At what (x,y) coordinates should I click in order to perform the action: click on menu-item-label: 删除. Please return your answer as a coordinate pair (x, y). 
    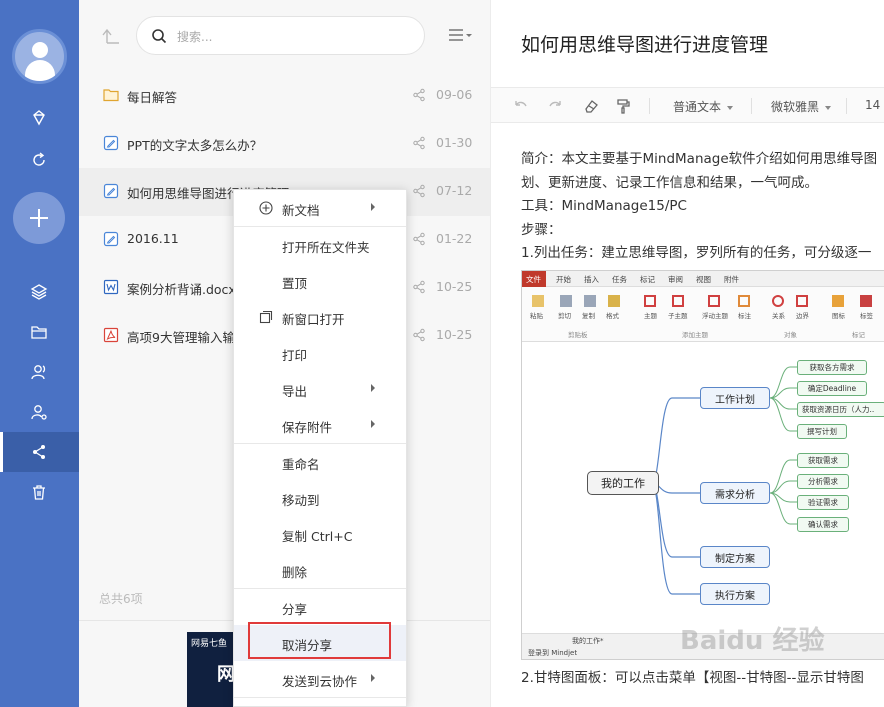
    Looking at the image, I should click on (295, 572).